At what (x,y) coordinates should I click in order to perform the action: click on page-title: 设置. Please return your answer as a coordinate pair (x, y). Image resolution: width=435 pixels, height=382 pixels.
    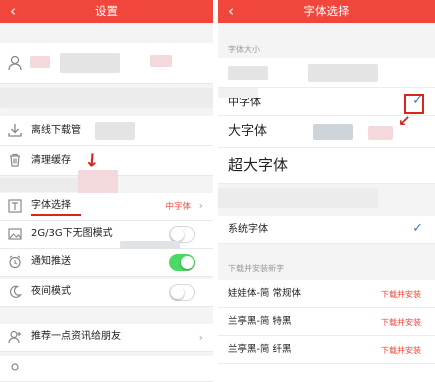
    Looking at the image, I should click on (106, 11).